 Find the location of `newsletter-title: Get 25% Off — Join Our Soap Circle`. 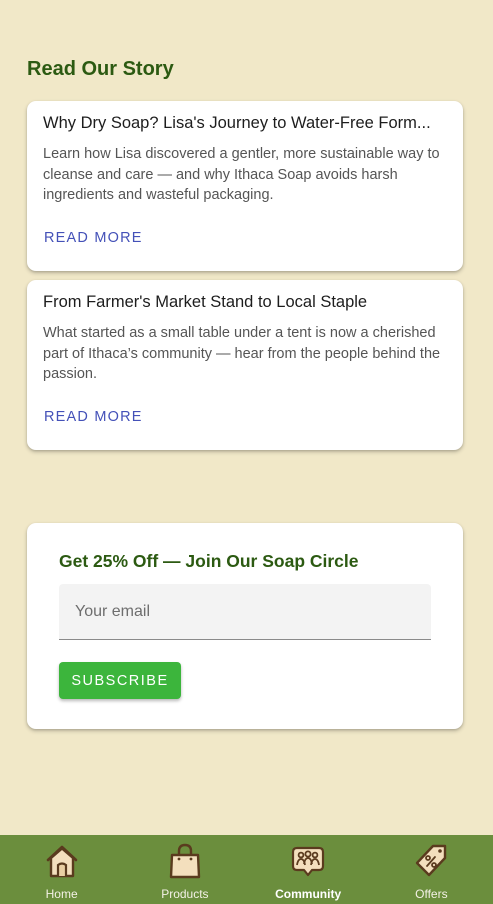

newsletter-title: Get 25% Off — Join Our Soap Circle is located at coordinates (209, 561).